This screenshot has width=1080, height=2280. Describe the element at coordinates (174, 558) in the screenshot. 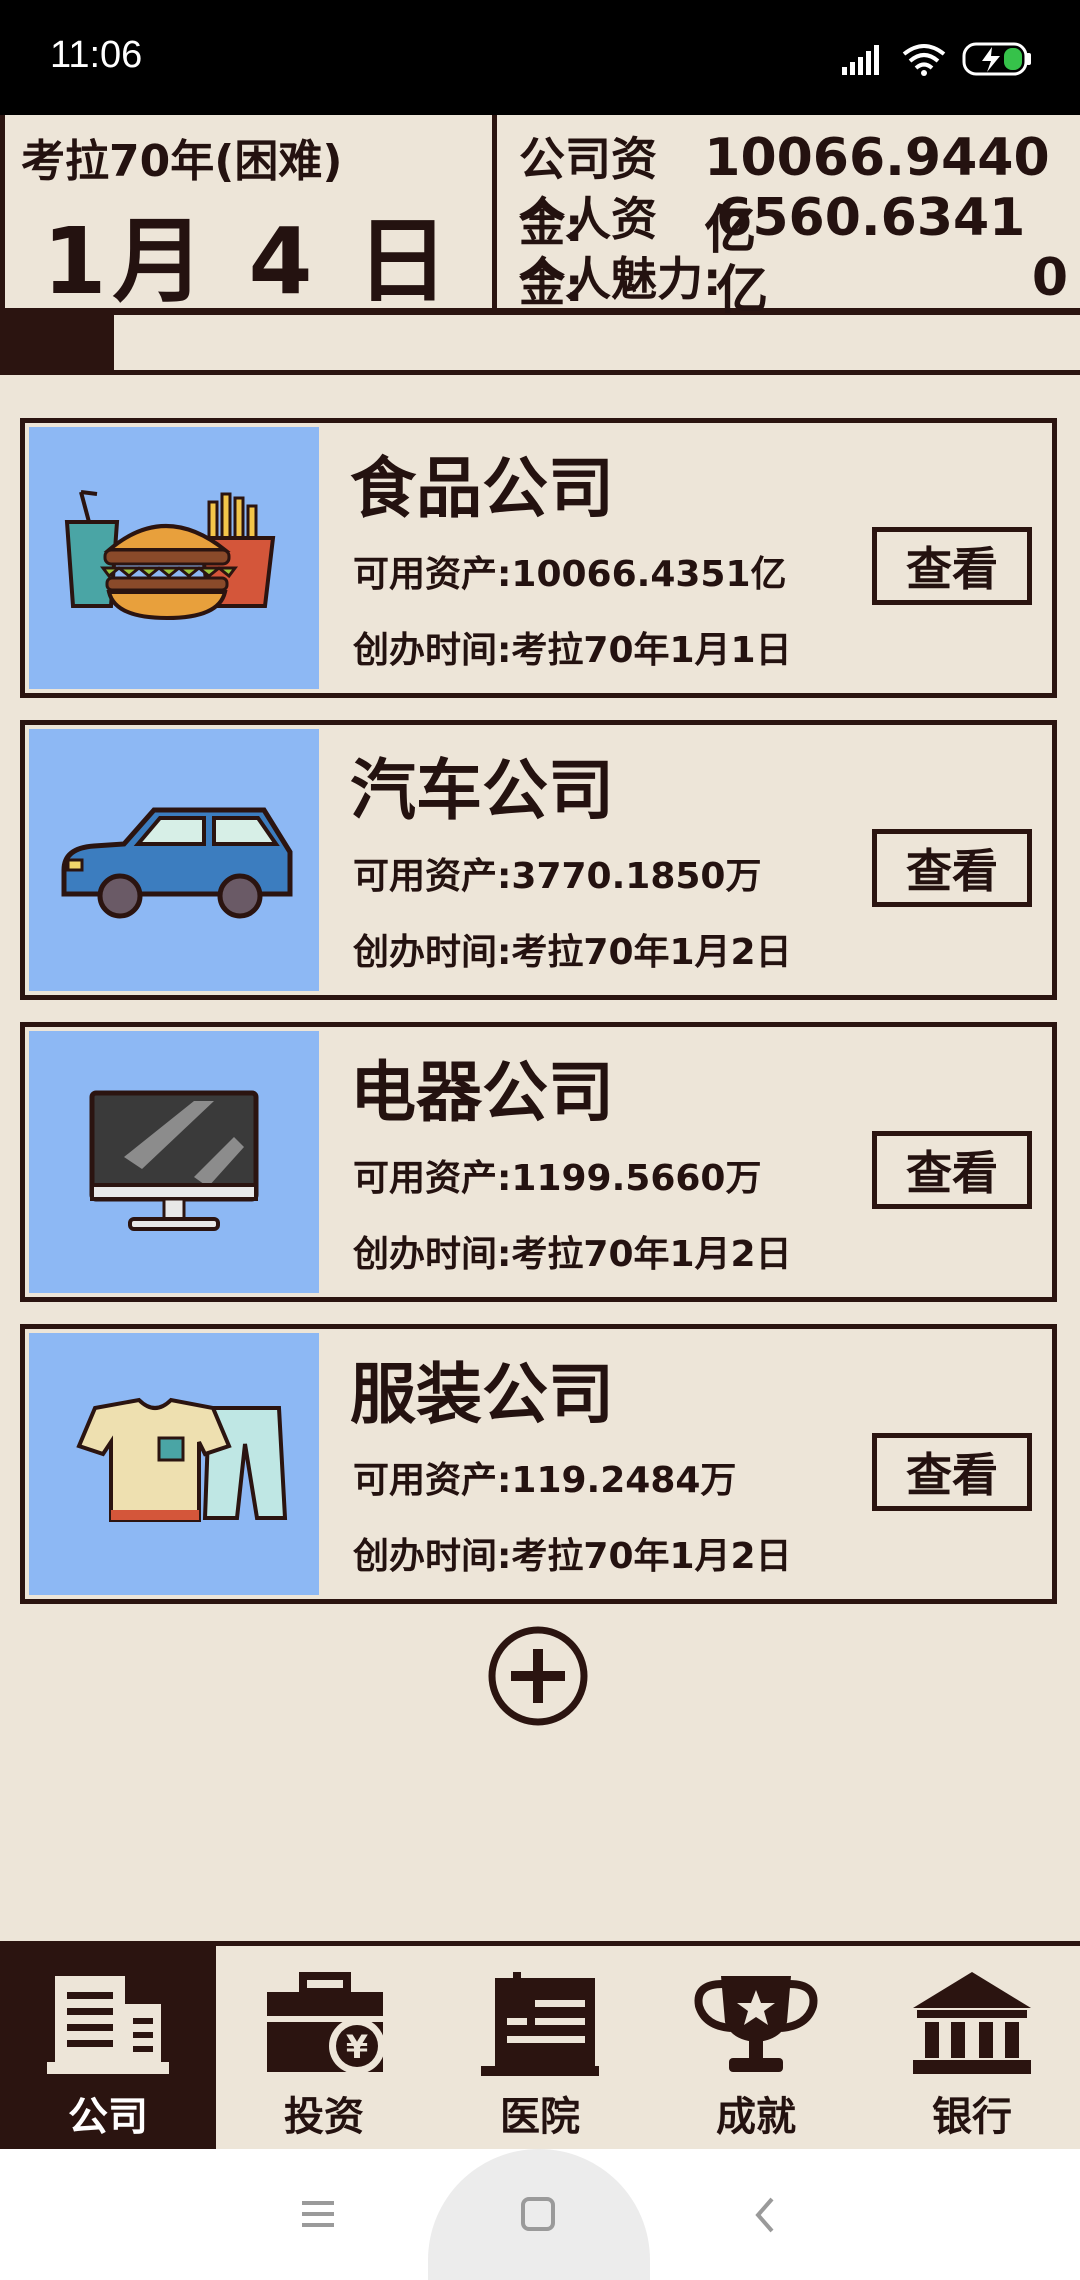

I see `fastfood-icon` at that location.